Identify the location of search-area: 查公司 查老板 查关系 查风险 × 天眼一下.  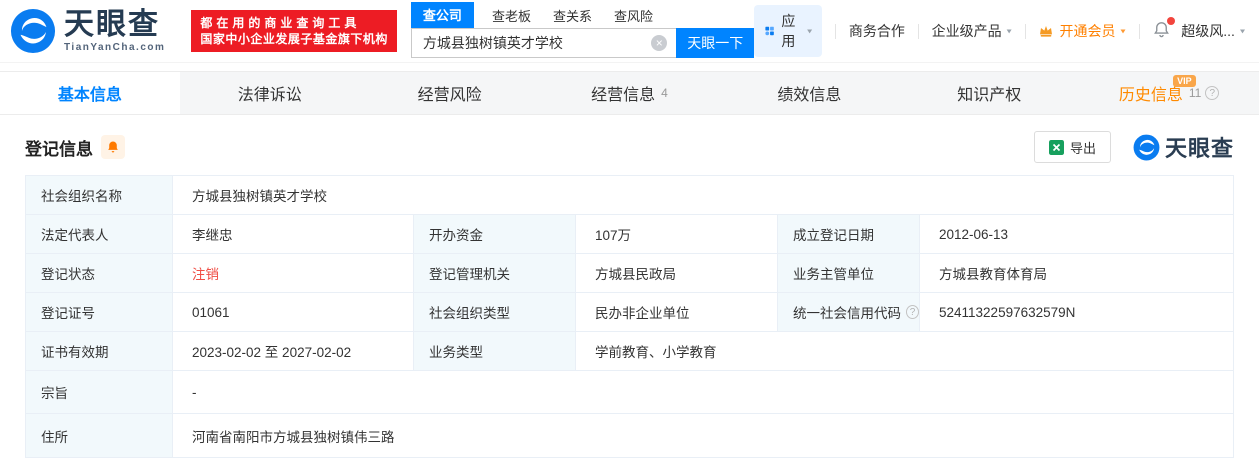
(582, 29).